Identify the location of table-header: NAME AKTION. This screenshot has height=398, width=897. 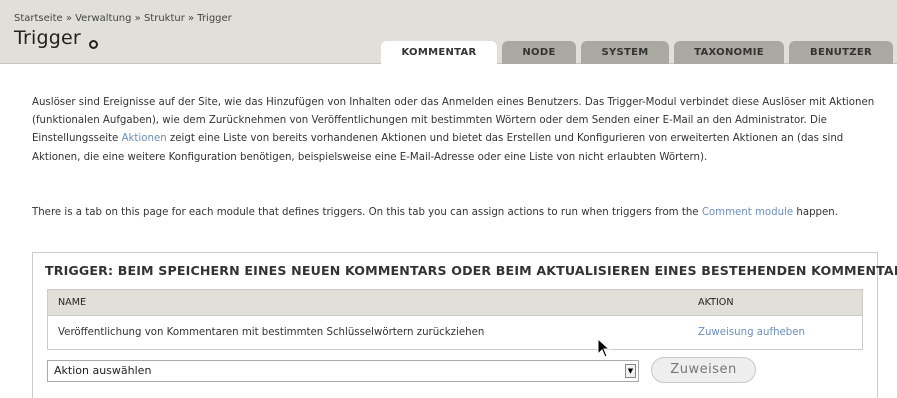
(455, 303).